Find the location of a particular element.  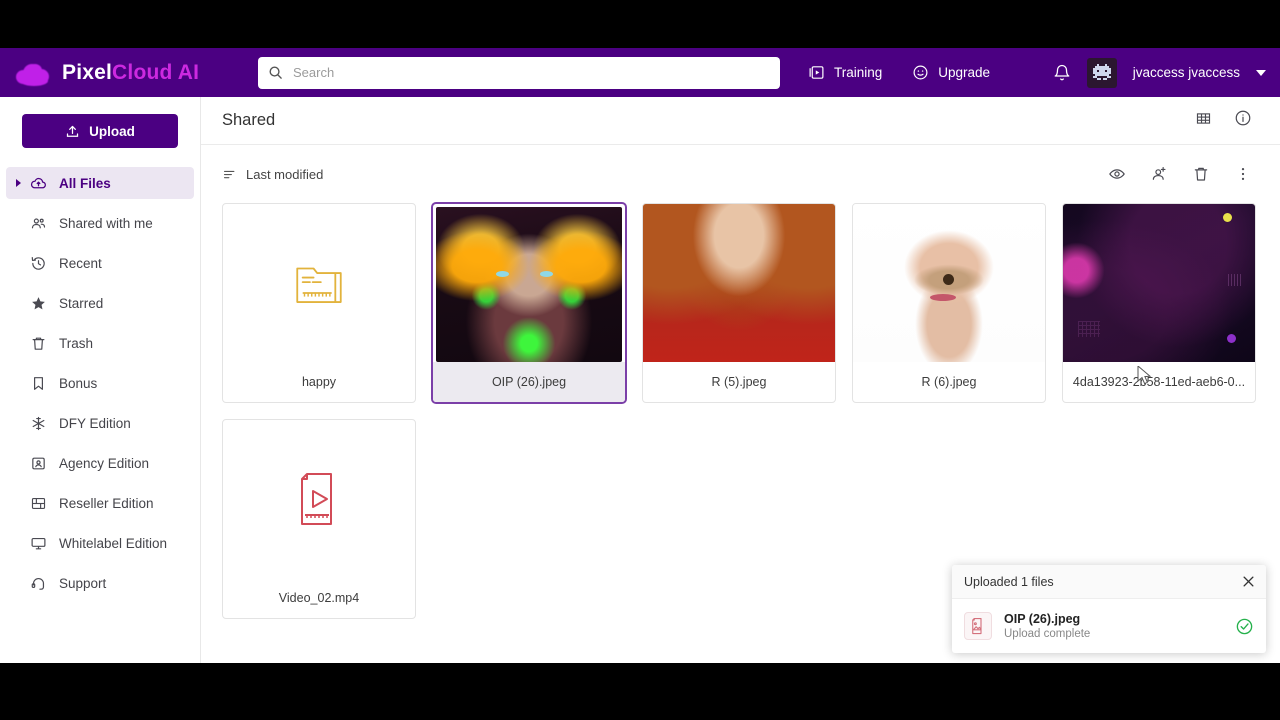

file-card-image-selected: OIP (26).jpeg is located at coordinates (529, 303).